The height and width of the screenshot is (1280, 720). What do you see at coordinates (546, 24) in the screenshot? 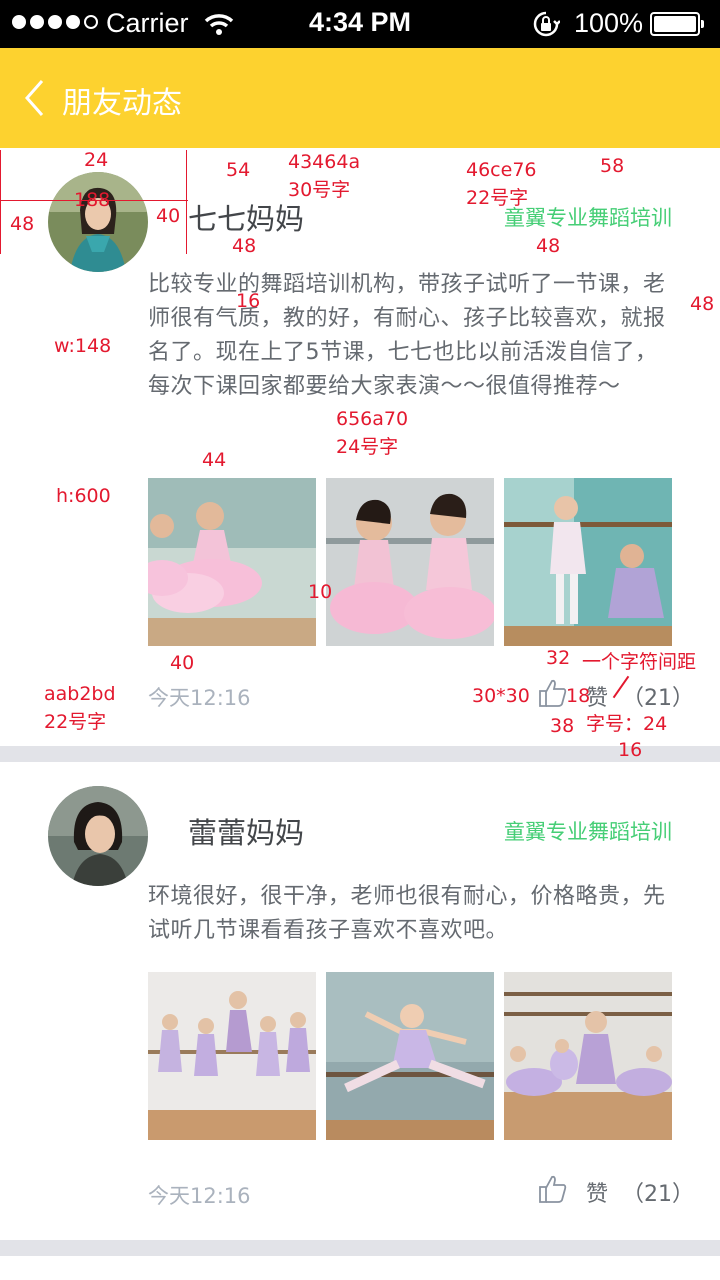
I see `orientation-lock-icon` at bounding box center [546, 24].